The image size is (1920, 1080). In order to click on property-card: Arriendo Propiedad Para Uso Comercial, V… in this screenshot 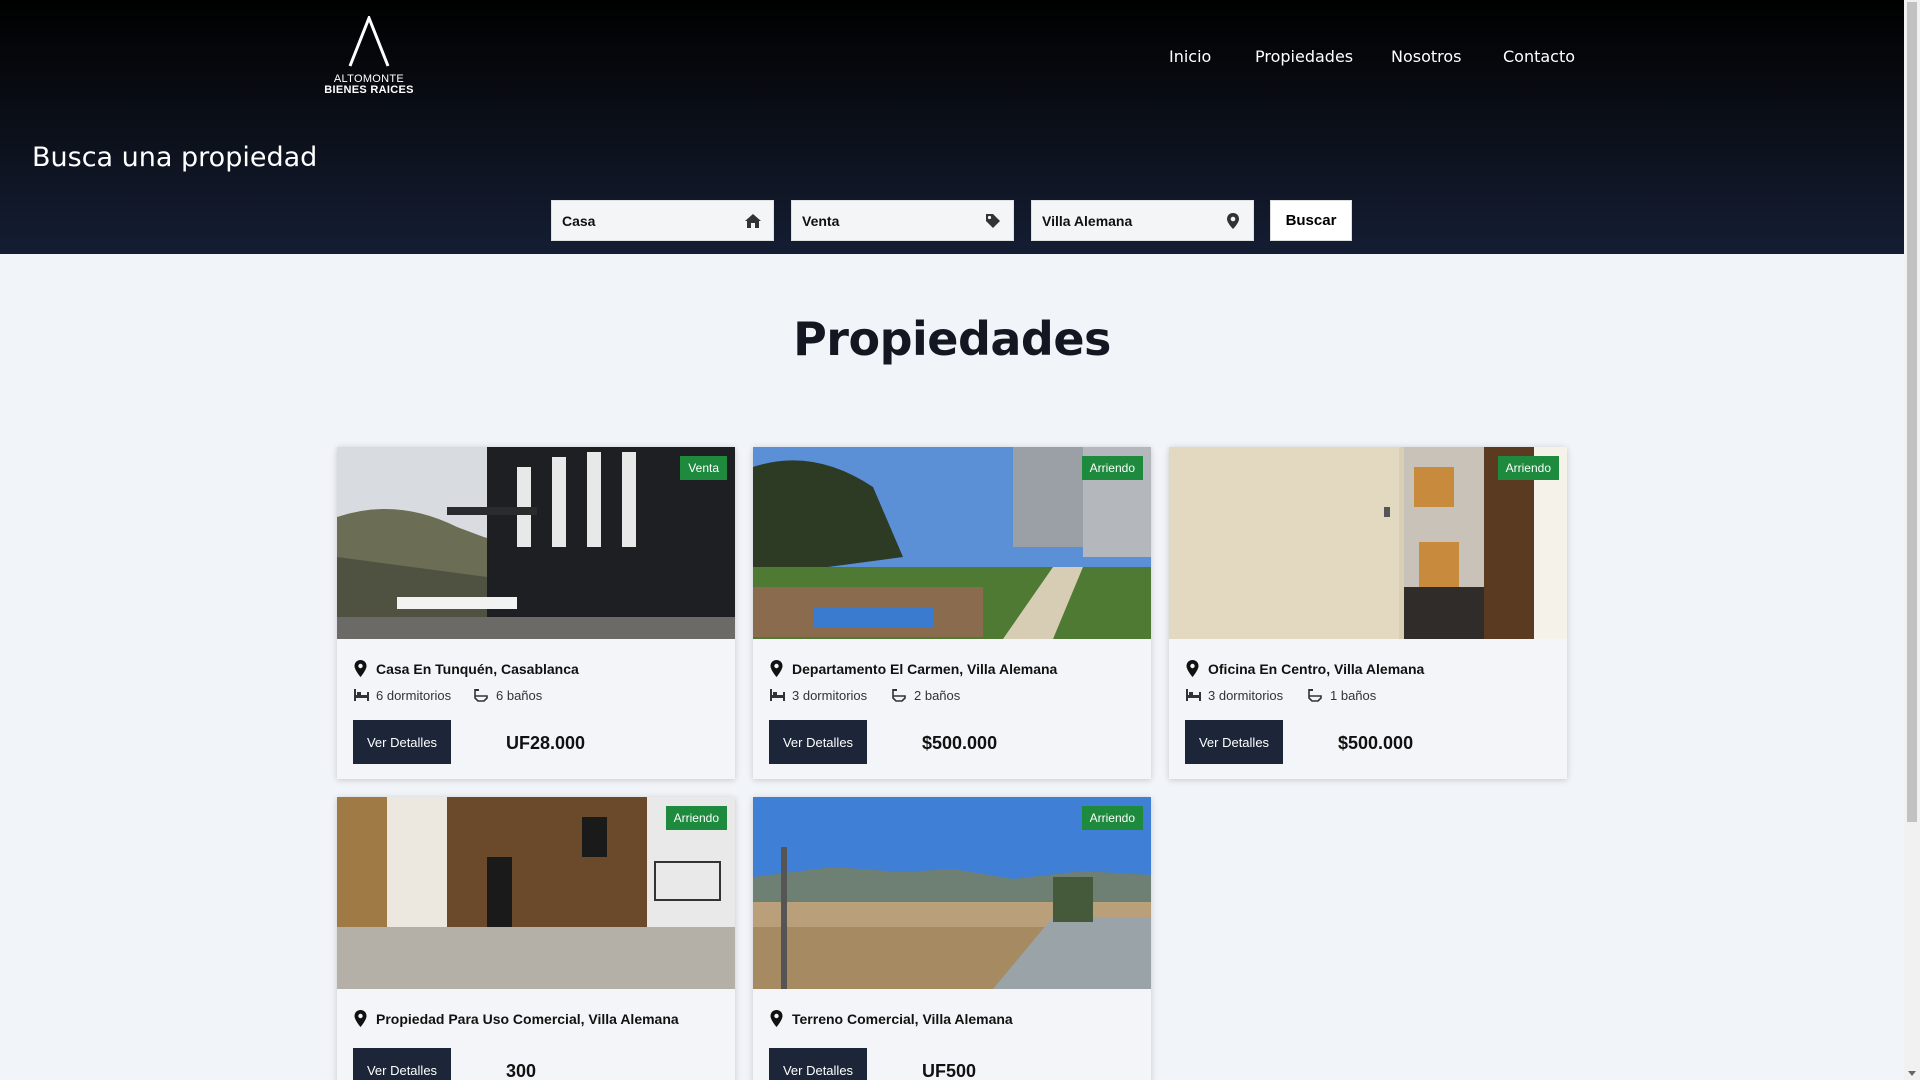, I will do `click(536, 938)`.